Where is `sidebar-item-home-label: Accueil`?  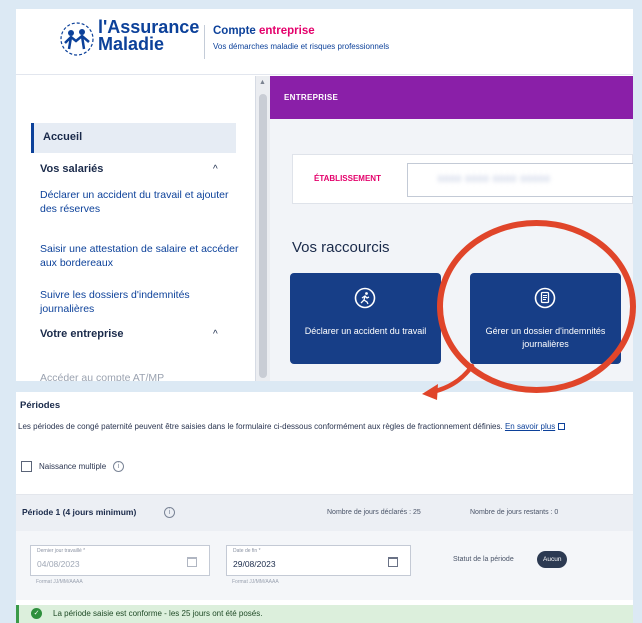 sidebar-item-home-label: Accueil is located at coordinates (63, 137).